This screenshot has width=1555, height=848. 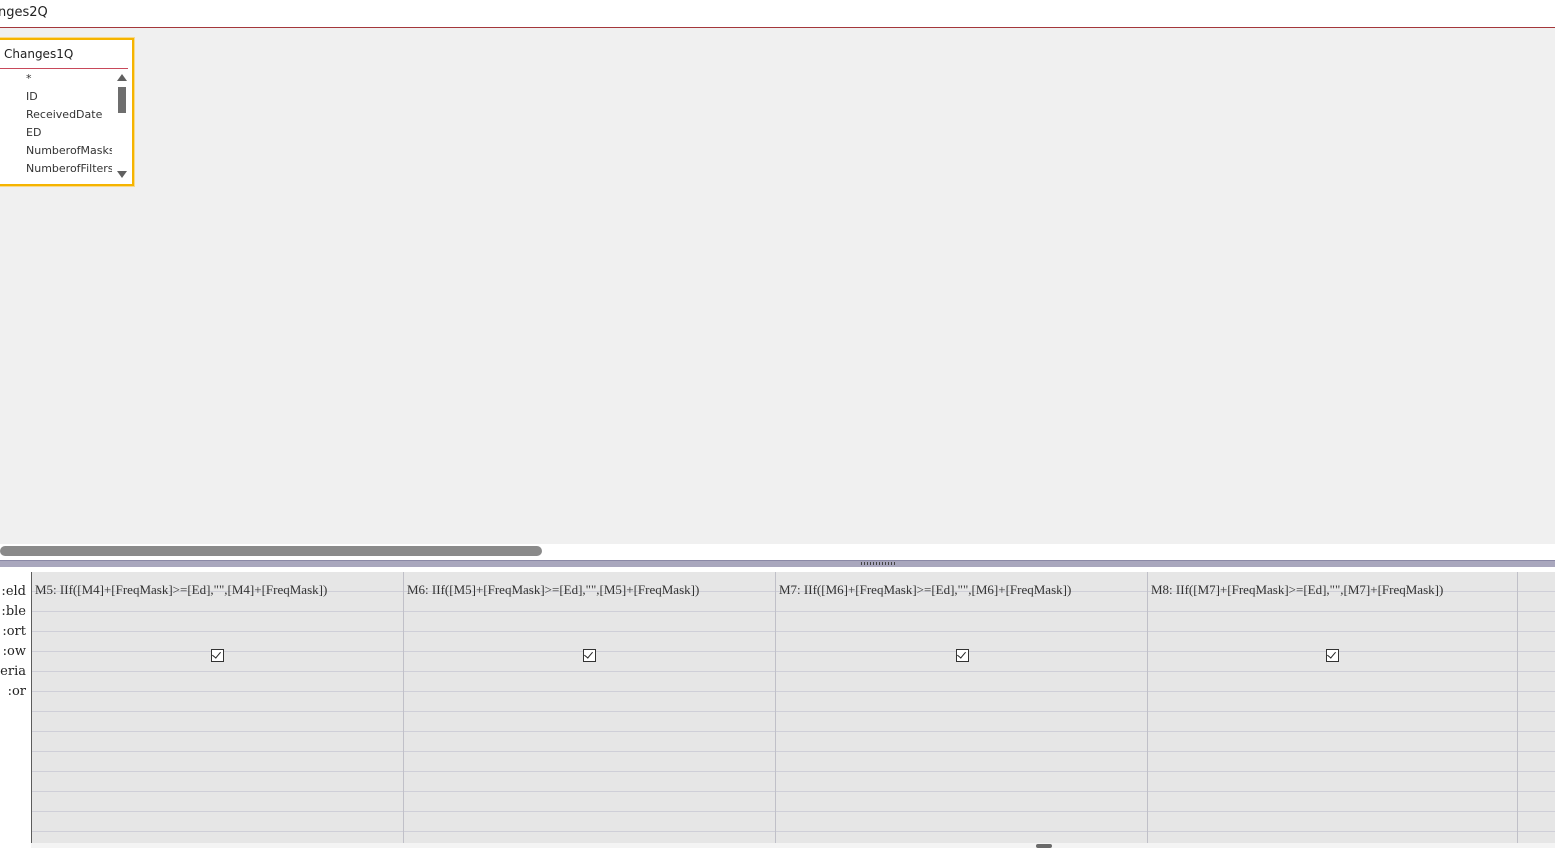 What do you see at coordinates (13, 591) in the screenshot?
I see `row-label-field: eld:` at bounding box center [13, 591].